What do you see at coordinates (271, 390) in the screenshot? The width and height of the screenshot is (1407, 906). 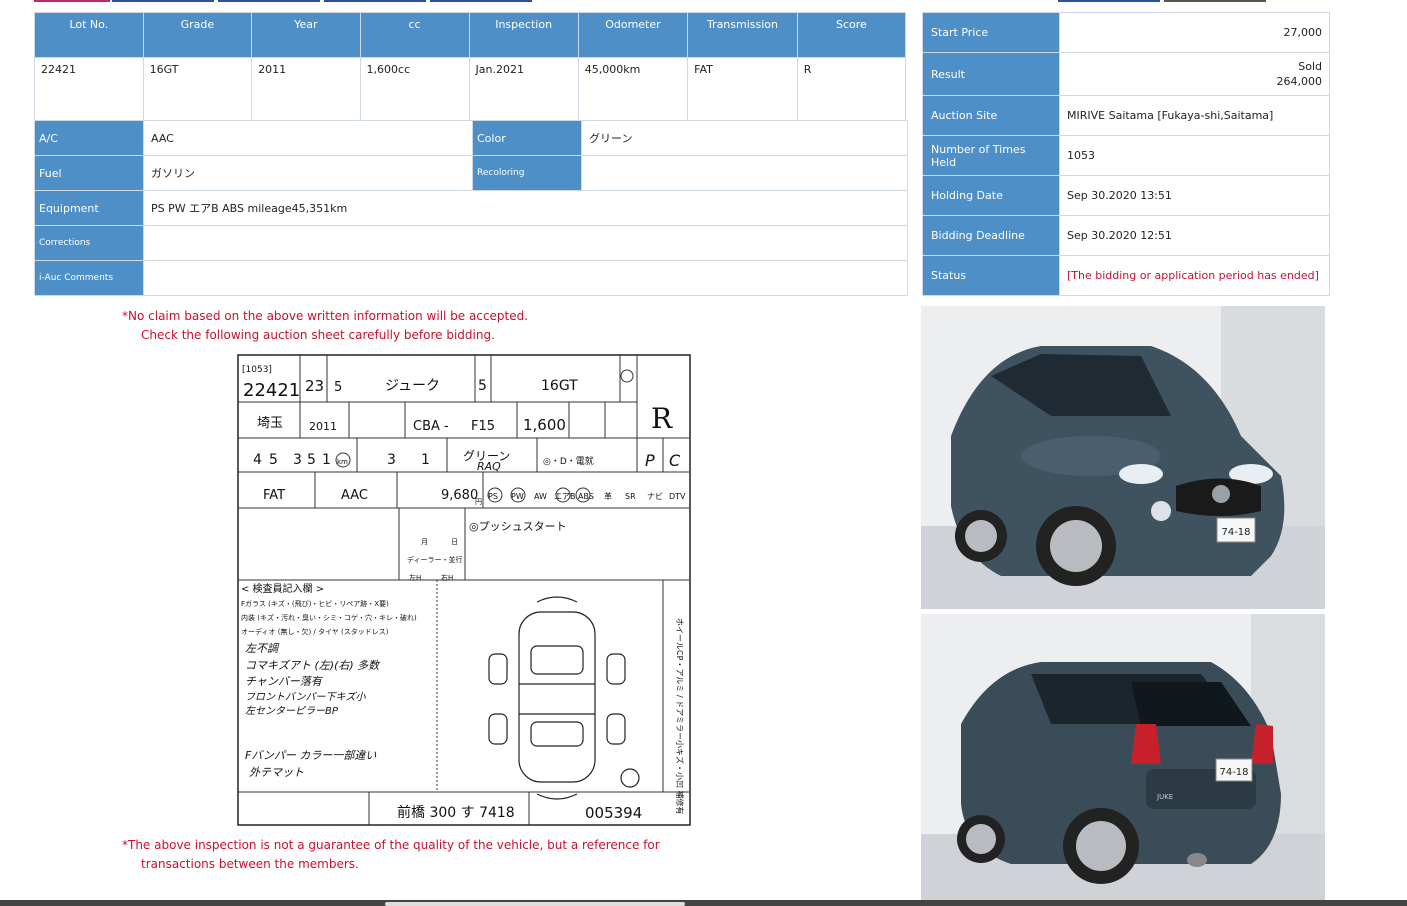 I see `sheet-lot: 22421` at bounding box center [271, 390].